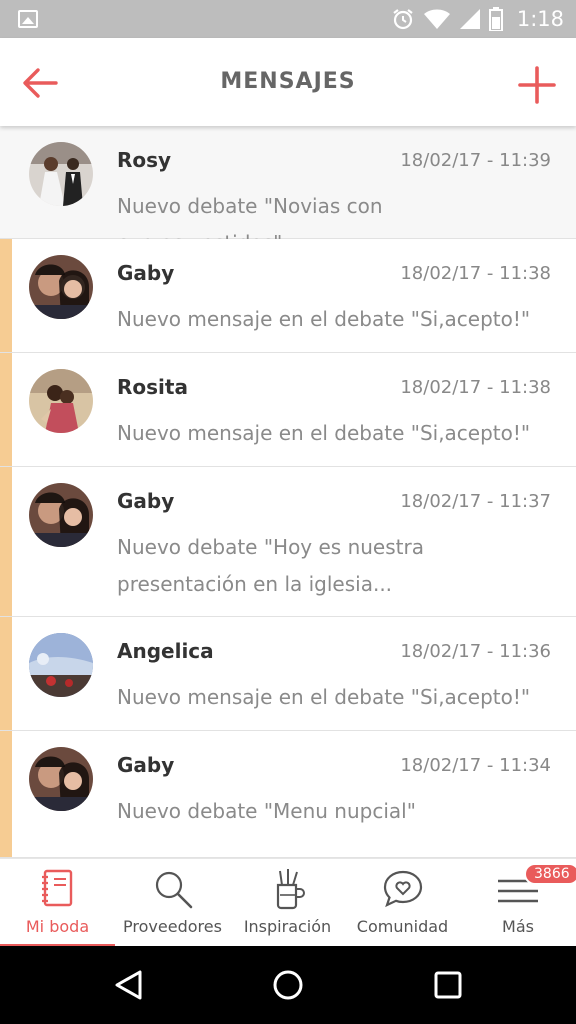 The width and height of the screenshot is (576, 1024). What do you see at coordinates (402, 889) in the screenshot?
I see `chat-heart-icon` at bounding box center [402, 889].